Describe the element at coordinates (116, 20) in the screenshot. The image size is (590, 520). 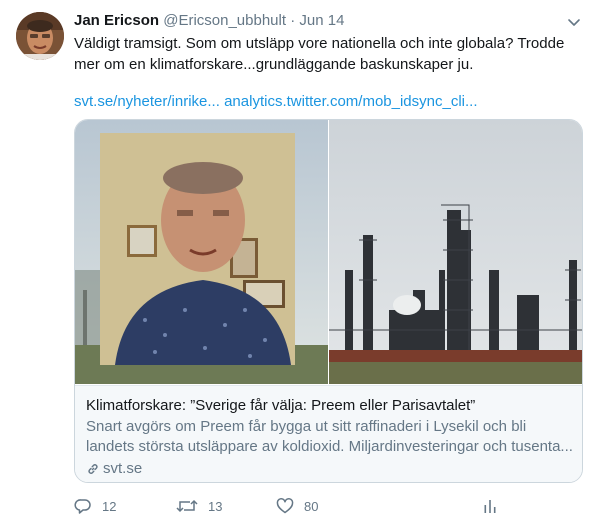
I see `author-name: Jan Ericson` at that location.